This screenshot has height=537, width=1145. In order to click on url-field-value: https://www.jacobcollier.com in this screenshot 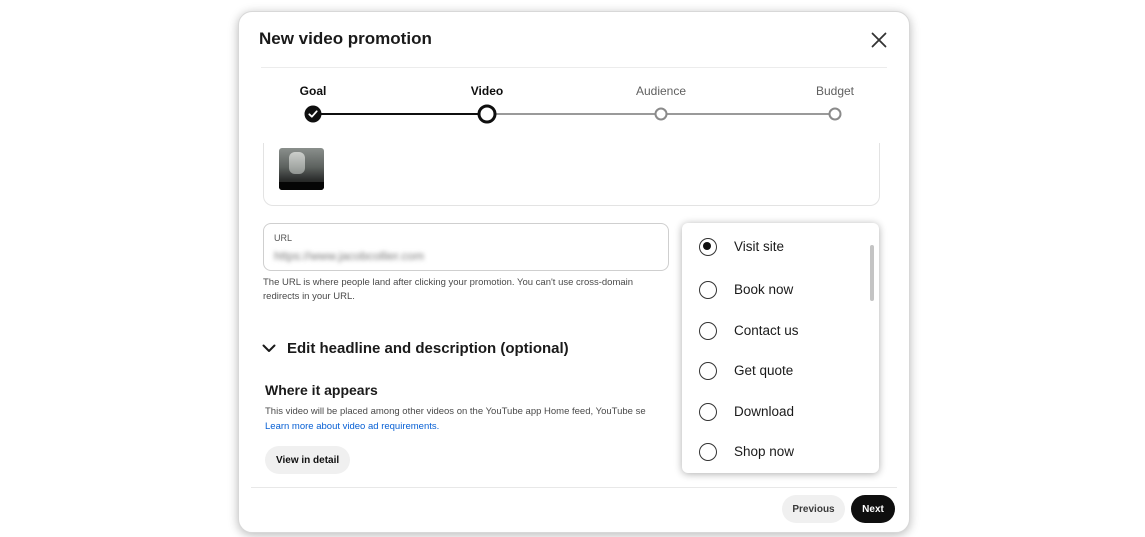, I will do `click(349, 256)`.